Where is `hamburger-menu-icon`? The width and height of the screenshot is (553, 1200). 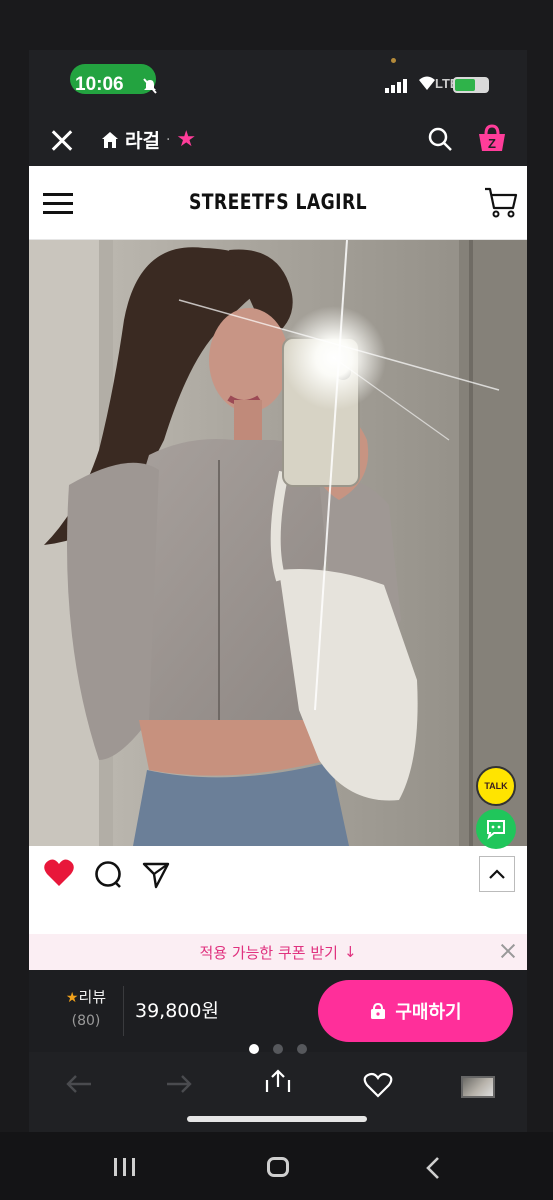
hamburger-menu-icon is located at coordinates (58, 204).